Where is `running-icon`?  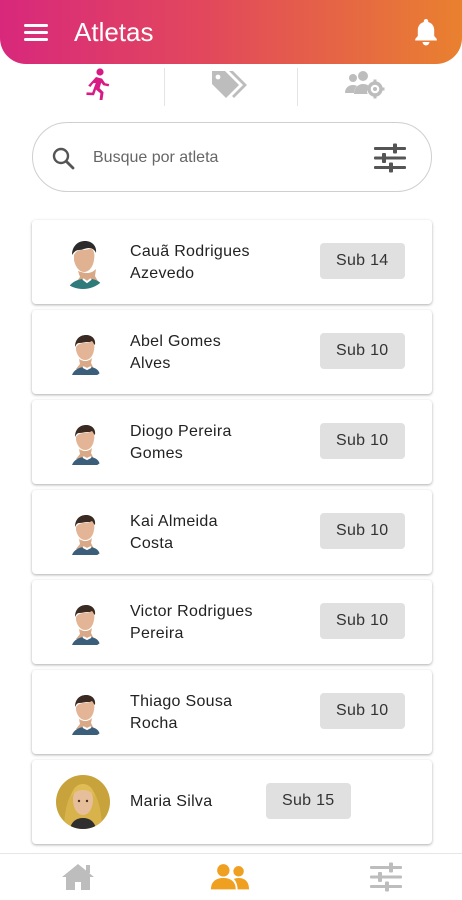
running-icon is located at coordinates (98, 84).